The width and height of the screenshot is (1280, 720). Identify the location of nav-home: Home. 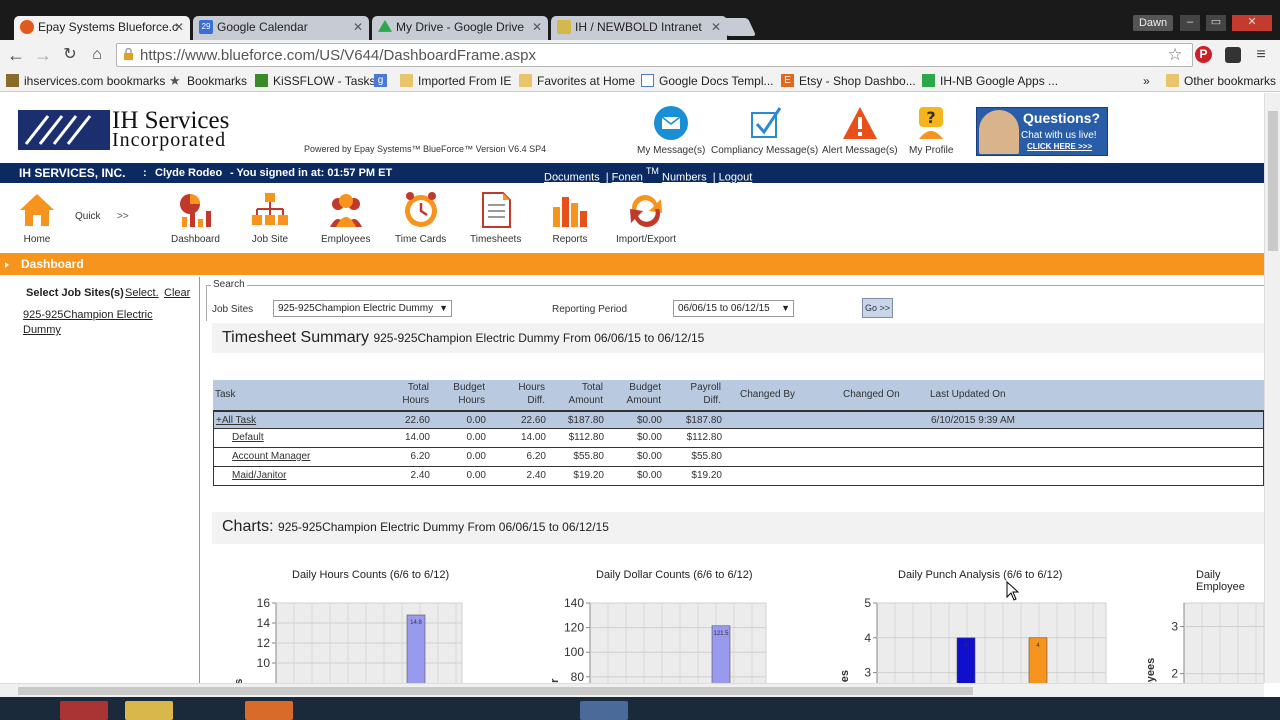
(37, 218).